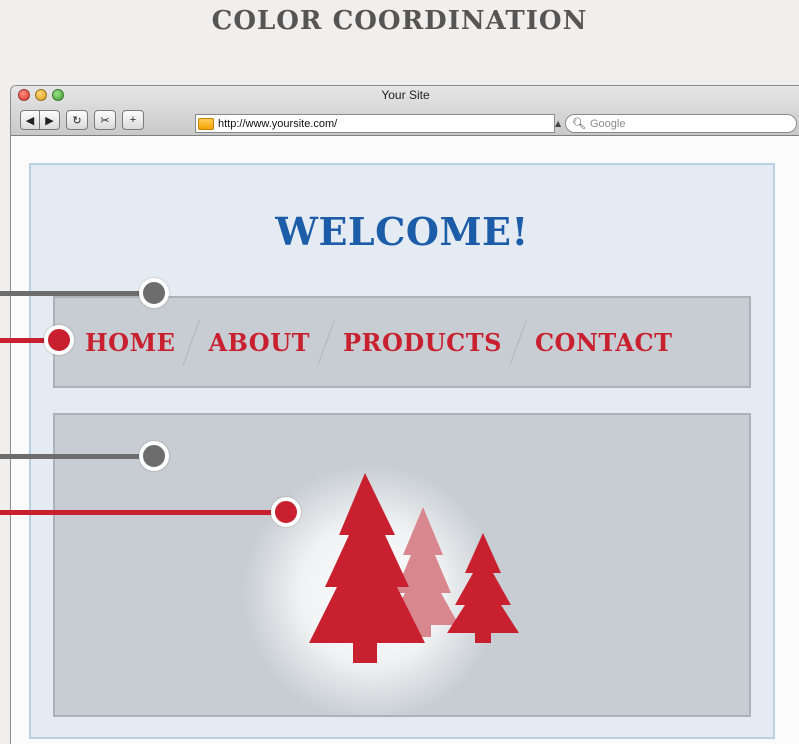 This screenshot has height=744, width=799. I want to click on nav-item-home: HOME, so click(130, 342).